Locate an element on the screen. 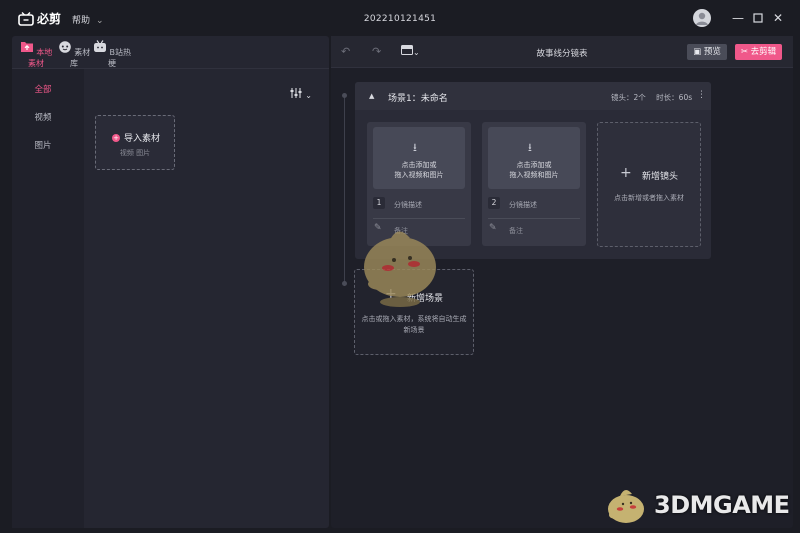 Image resolution: width=800 pixels, height=533 pixels. help-label: 帮助 is located at coordinates (81, 21).